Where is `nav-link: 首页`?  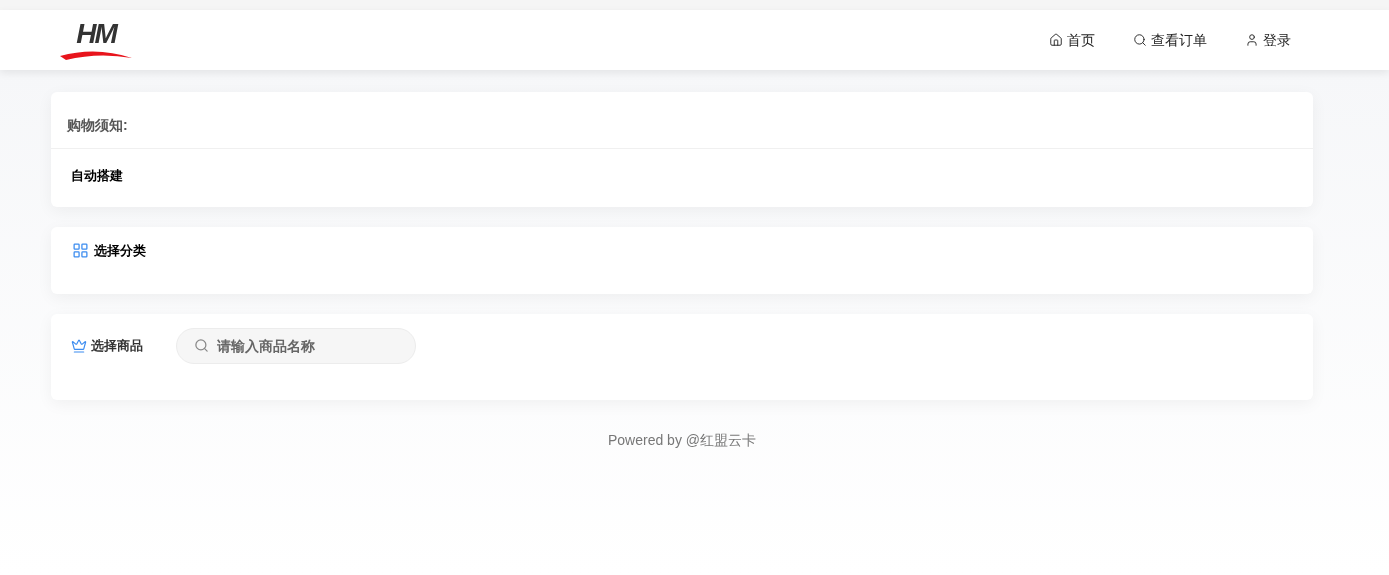
nav-link: 首页 is located at coordinates (1072, 40).